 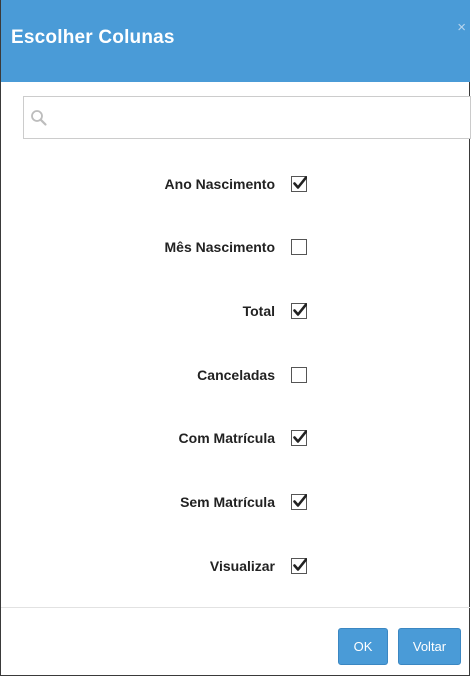 What do you see at coordinates (363, 646) in the screenshot?
I see `ok-button: OK` at bounding box center [363, 646].